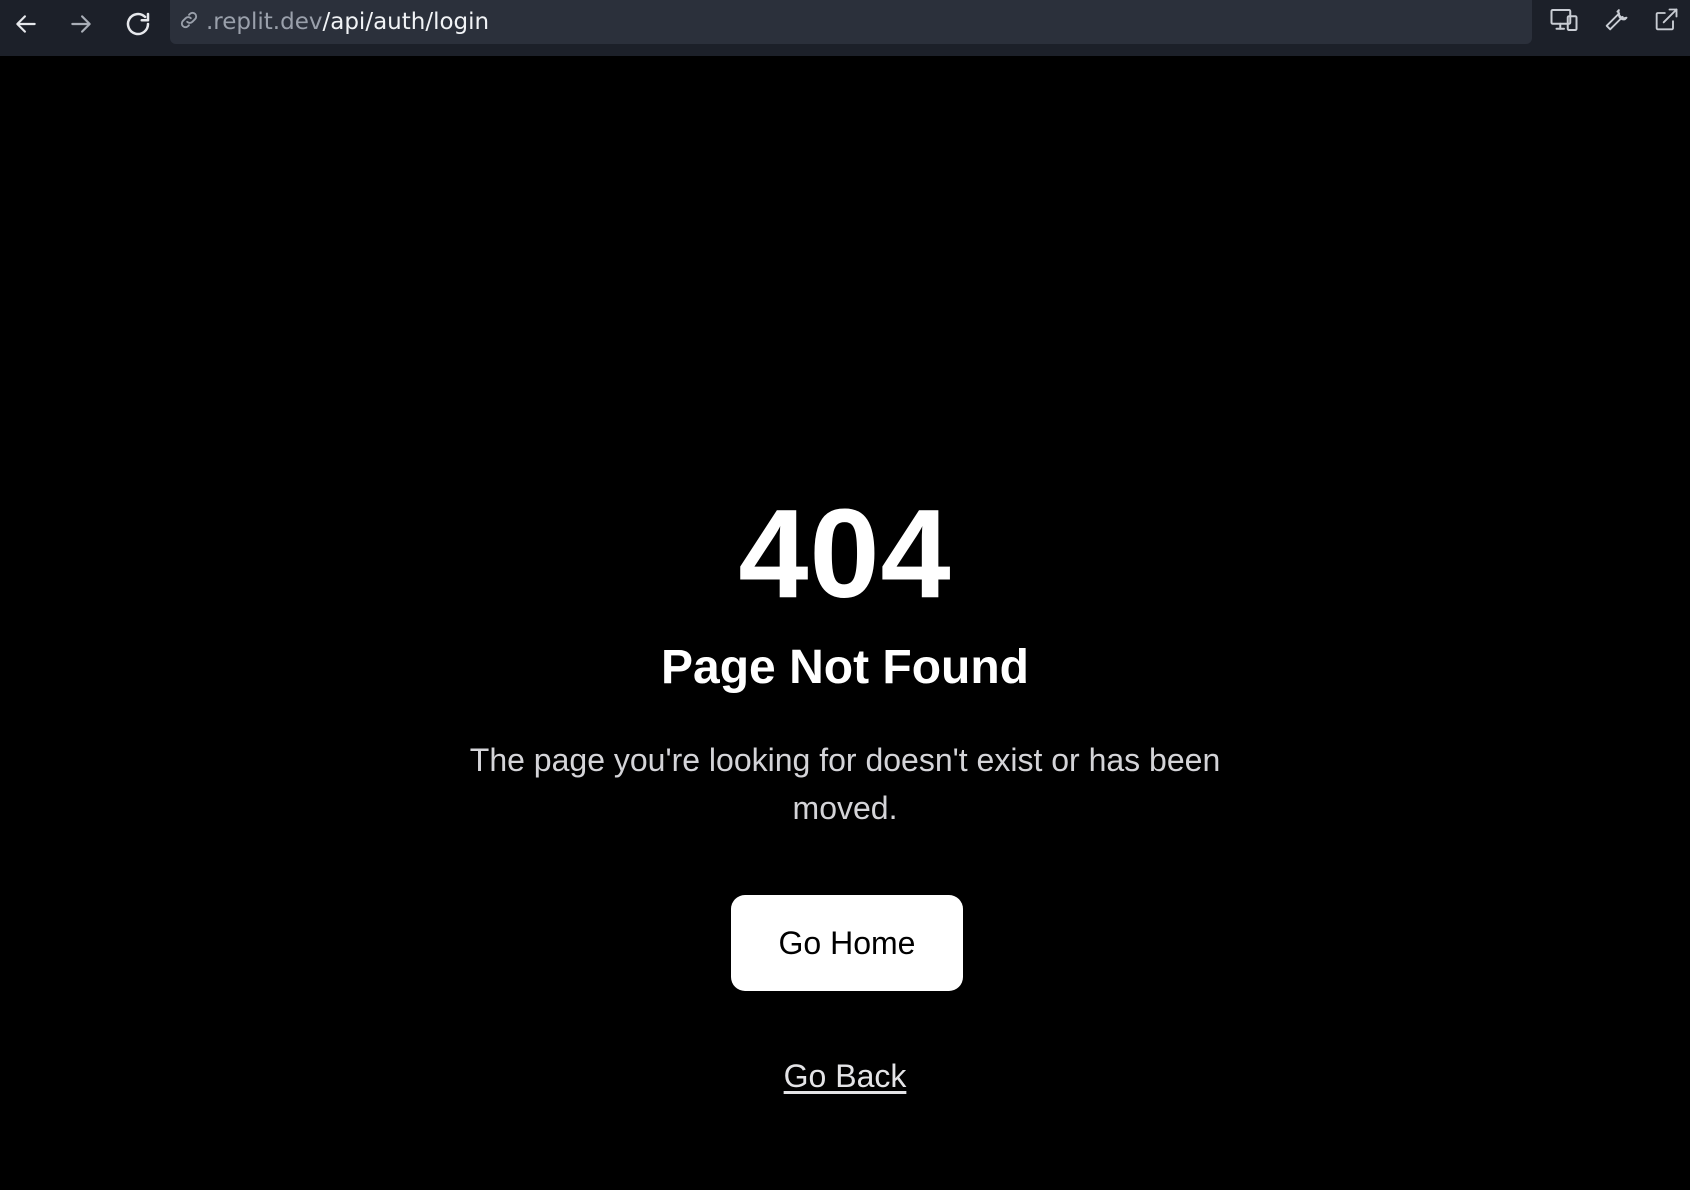 Image resolution: width=1690 pixels, height=1190 pixels. I want to click on page-title: Page Not Found, so click(845, 667).